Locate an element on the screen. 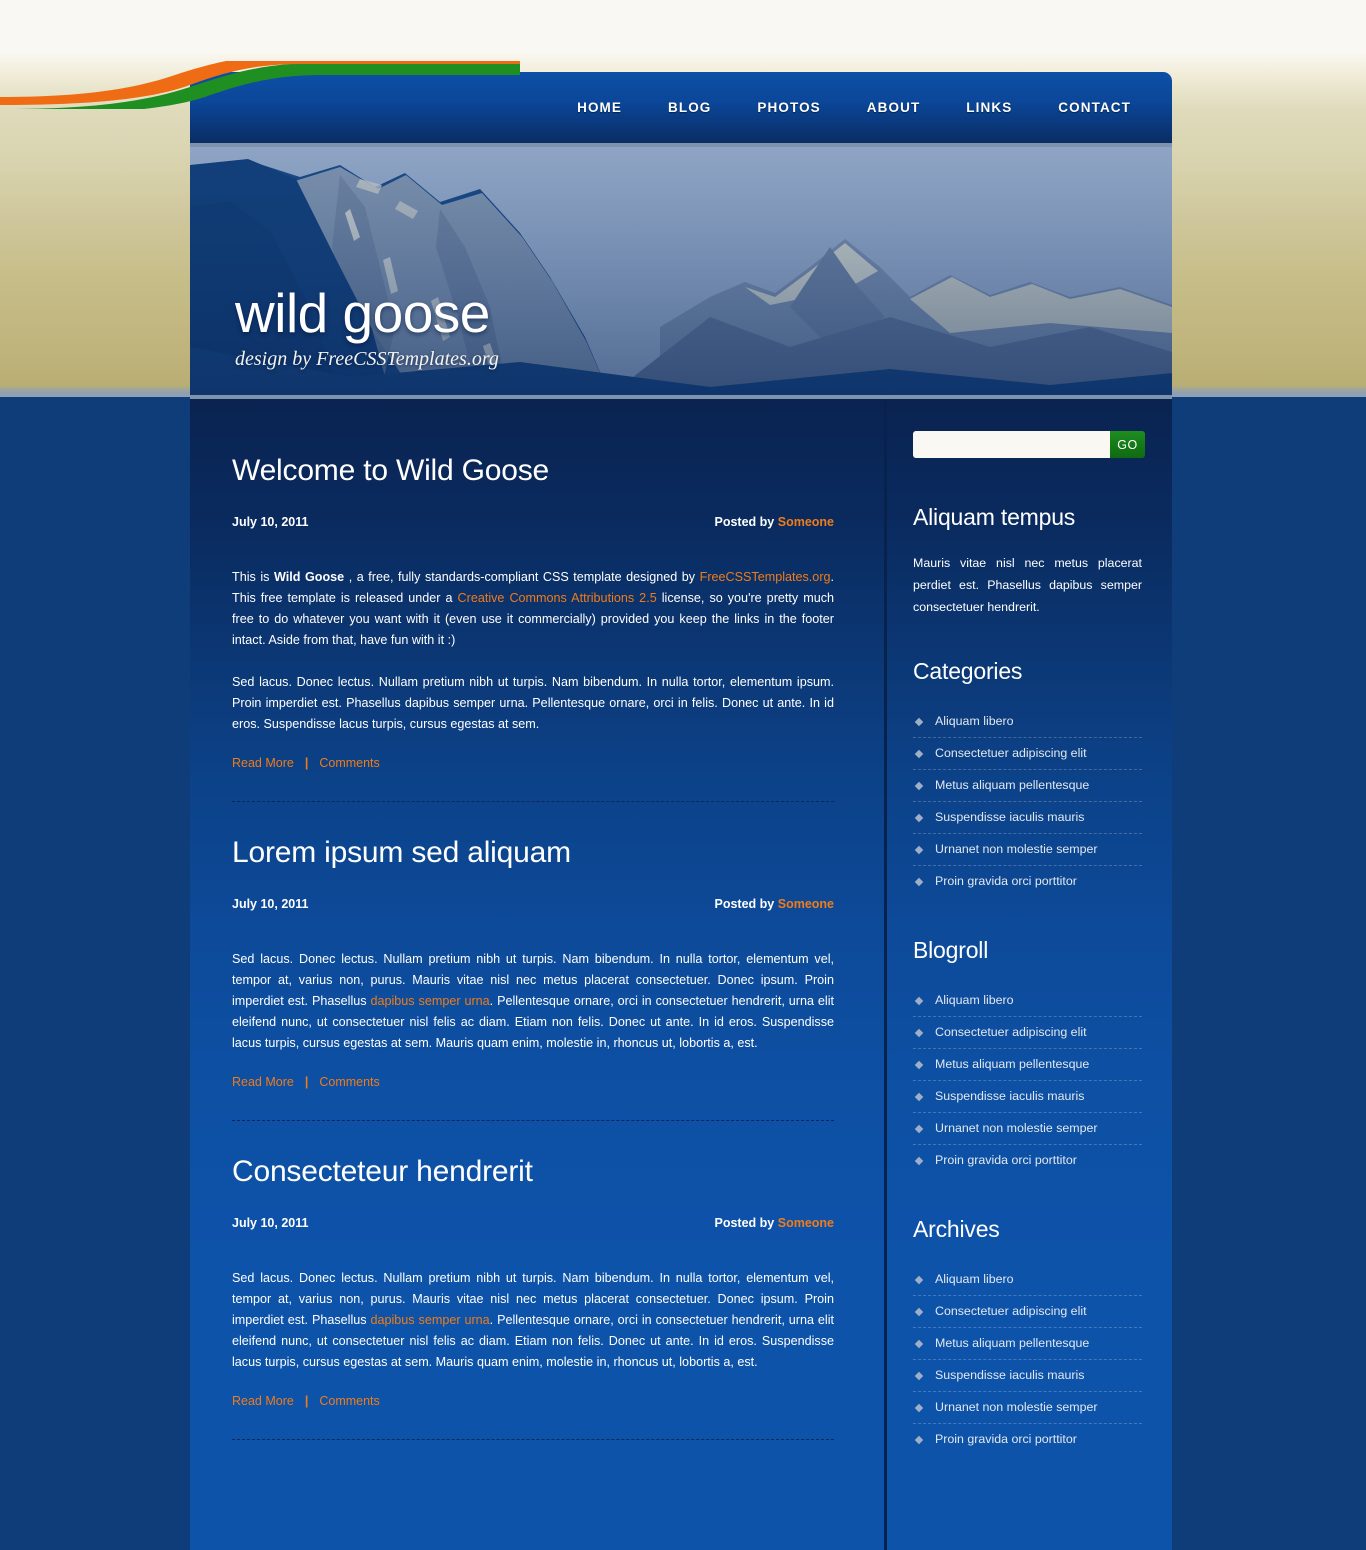  nav-item-contact: CONTACT is located at coordinates (1094, 107).